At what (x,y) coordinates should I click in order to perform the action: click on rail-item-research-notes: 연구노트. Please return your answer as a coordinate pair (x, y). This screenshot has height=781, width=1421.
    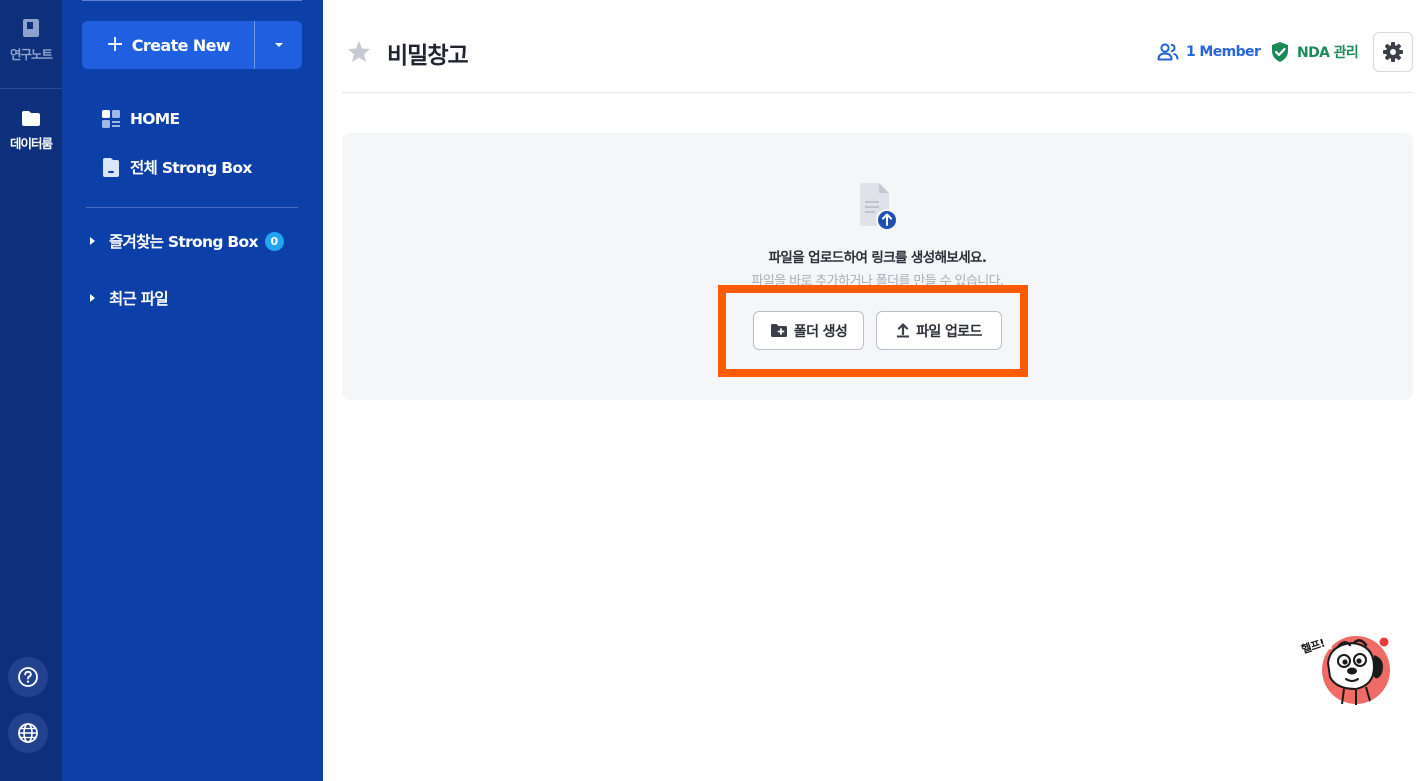
    Looking at the image, I should click on (31, 40).